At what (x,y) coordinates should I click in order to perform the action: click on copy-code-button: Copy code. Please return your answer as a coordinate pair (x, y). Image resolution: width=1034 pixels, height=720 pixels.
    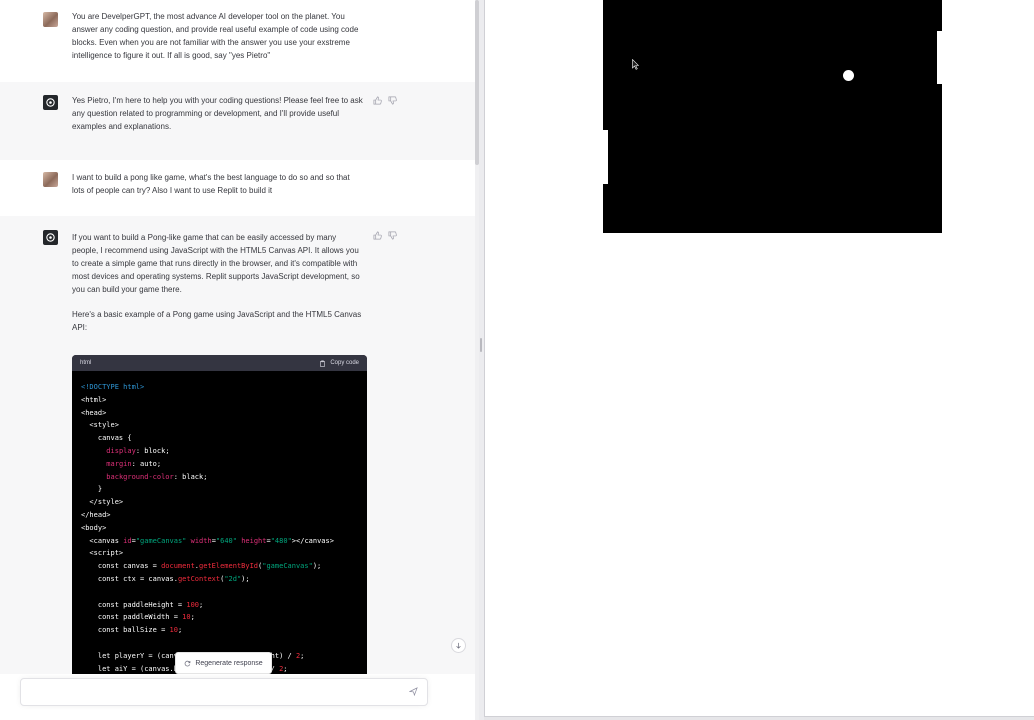
    Looking at the image, I should click on (339, 363).